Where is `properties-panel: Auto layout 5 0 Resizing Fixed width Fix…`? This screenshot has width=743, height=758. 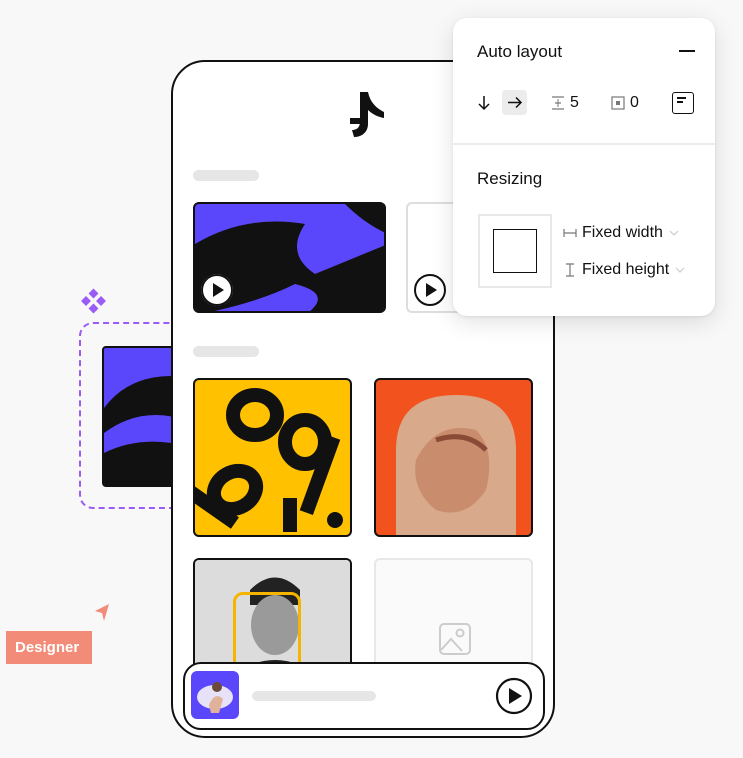
properties-panel: Auto layout 5 0 Resizing Fixed width Fix… is located at coordinates (584, 167).